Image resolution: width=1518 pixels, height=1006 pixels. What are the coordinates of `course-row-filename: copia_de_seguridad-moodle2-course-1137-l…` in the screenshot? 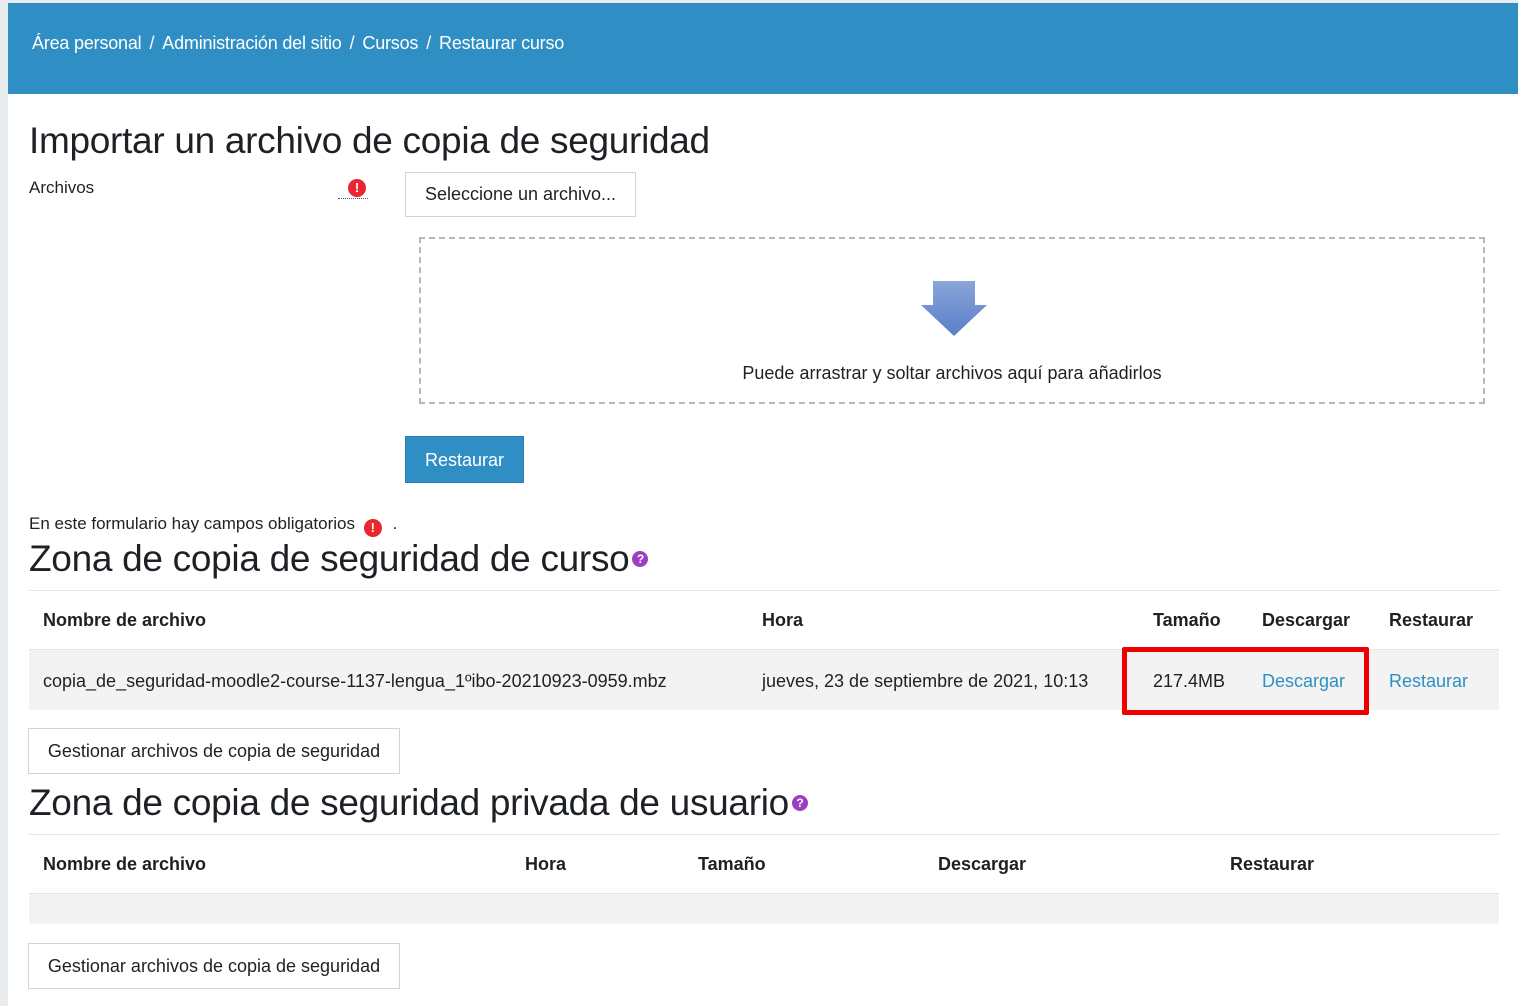 It's located at (355, 681).